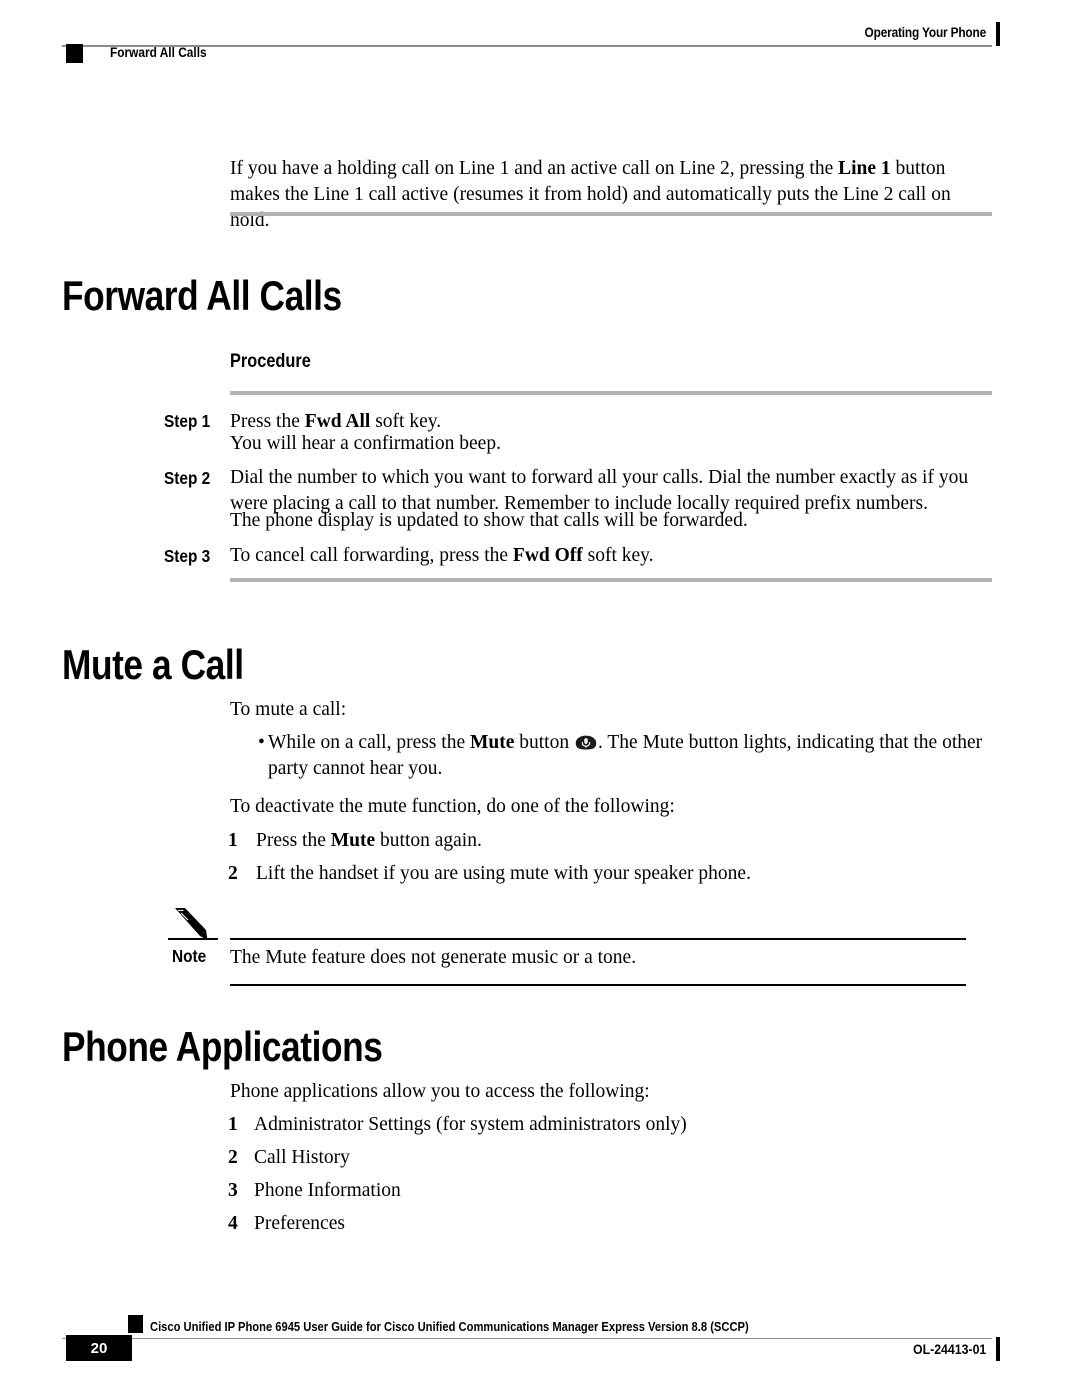  I want to click on section-rule-top, so click(611, 214).